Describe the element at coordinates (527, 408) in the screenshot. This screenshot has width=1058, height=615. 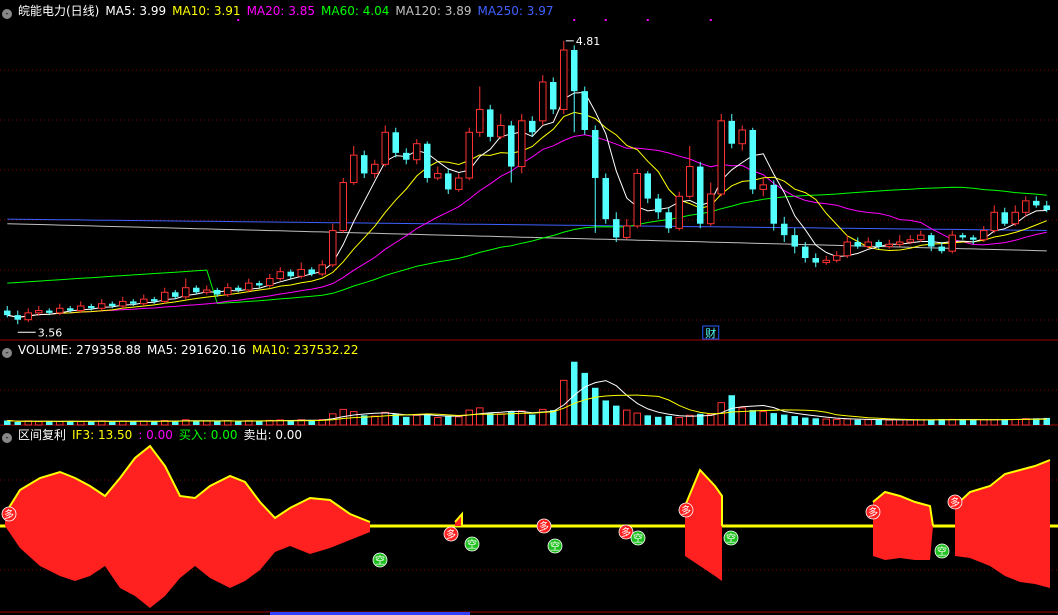
I see `volume-ma10-line` at that location.